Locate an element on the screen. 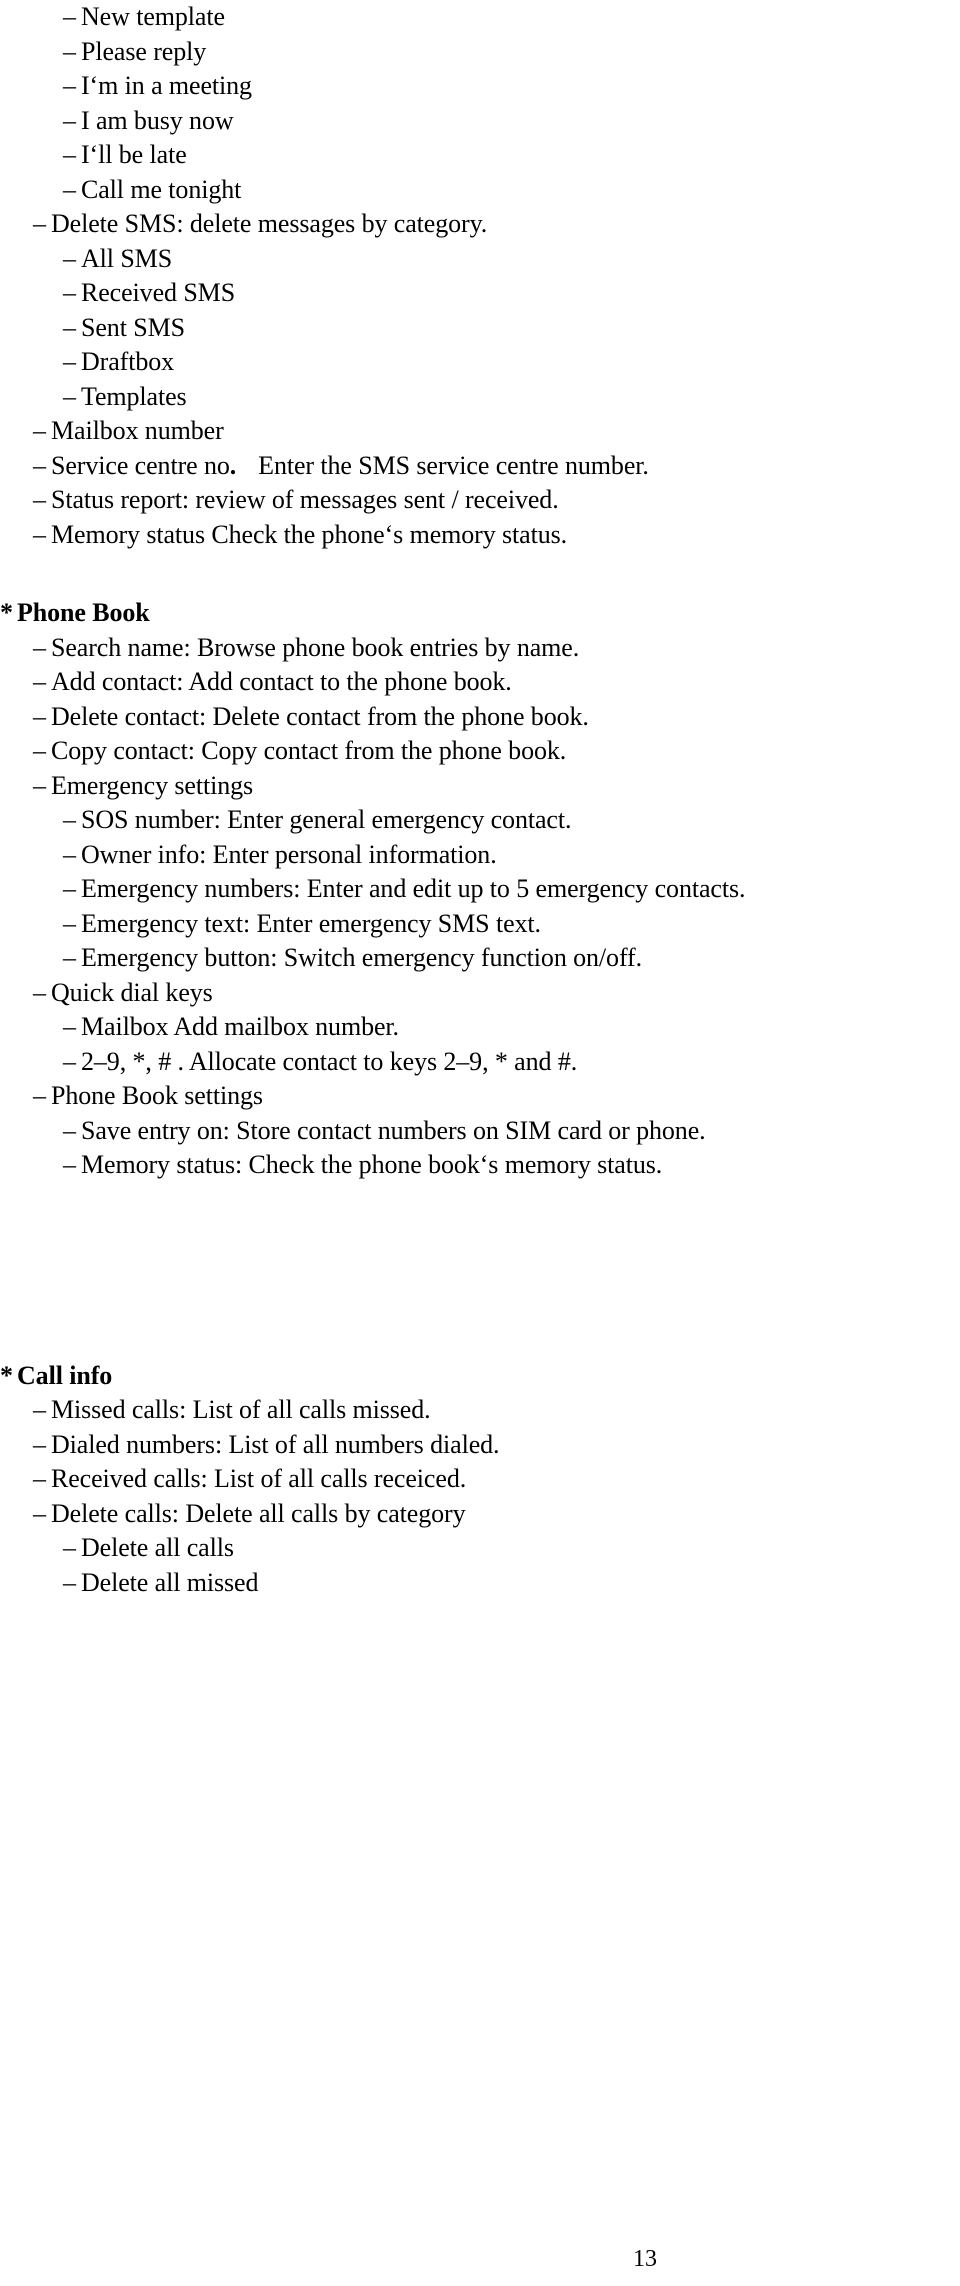 The image size is (960, 2286). list-item-label: All SMS is located at coordinates (127, 258).